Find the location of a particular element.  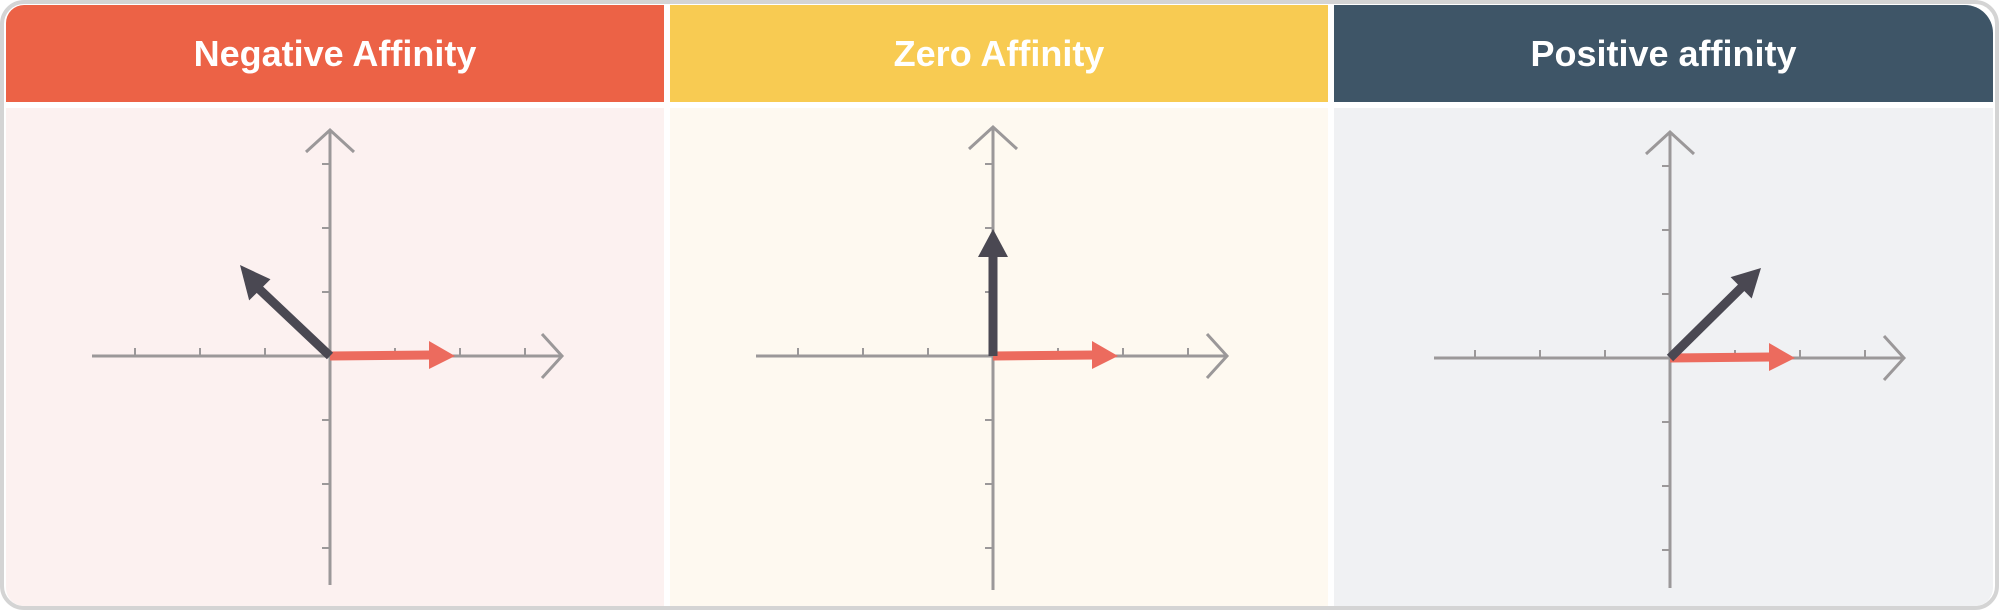

panel2-red-vector is located at coordinates (1043, 355).